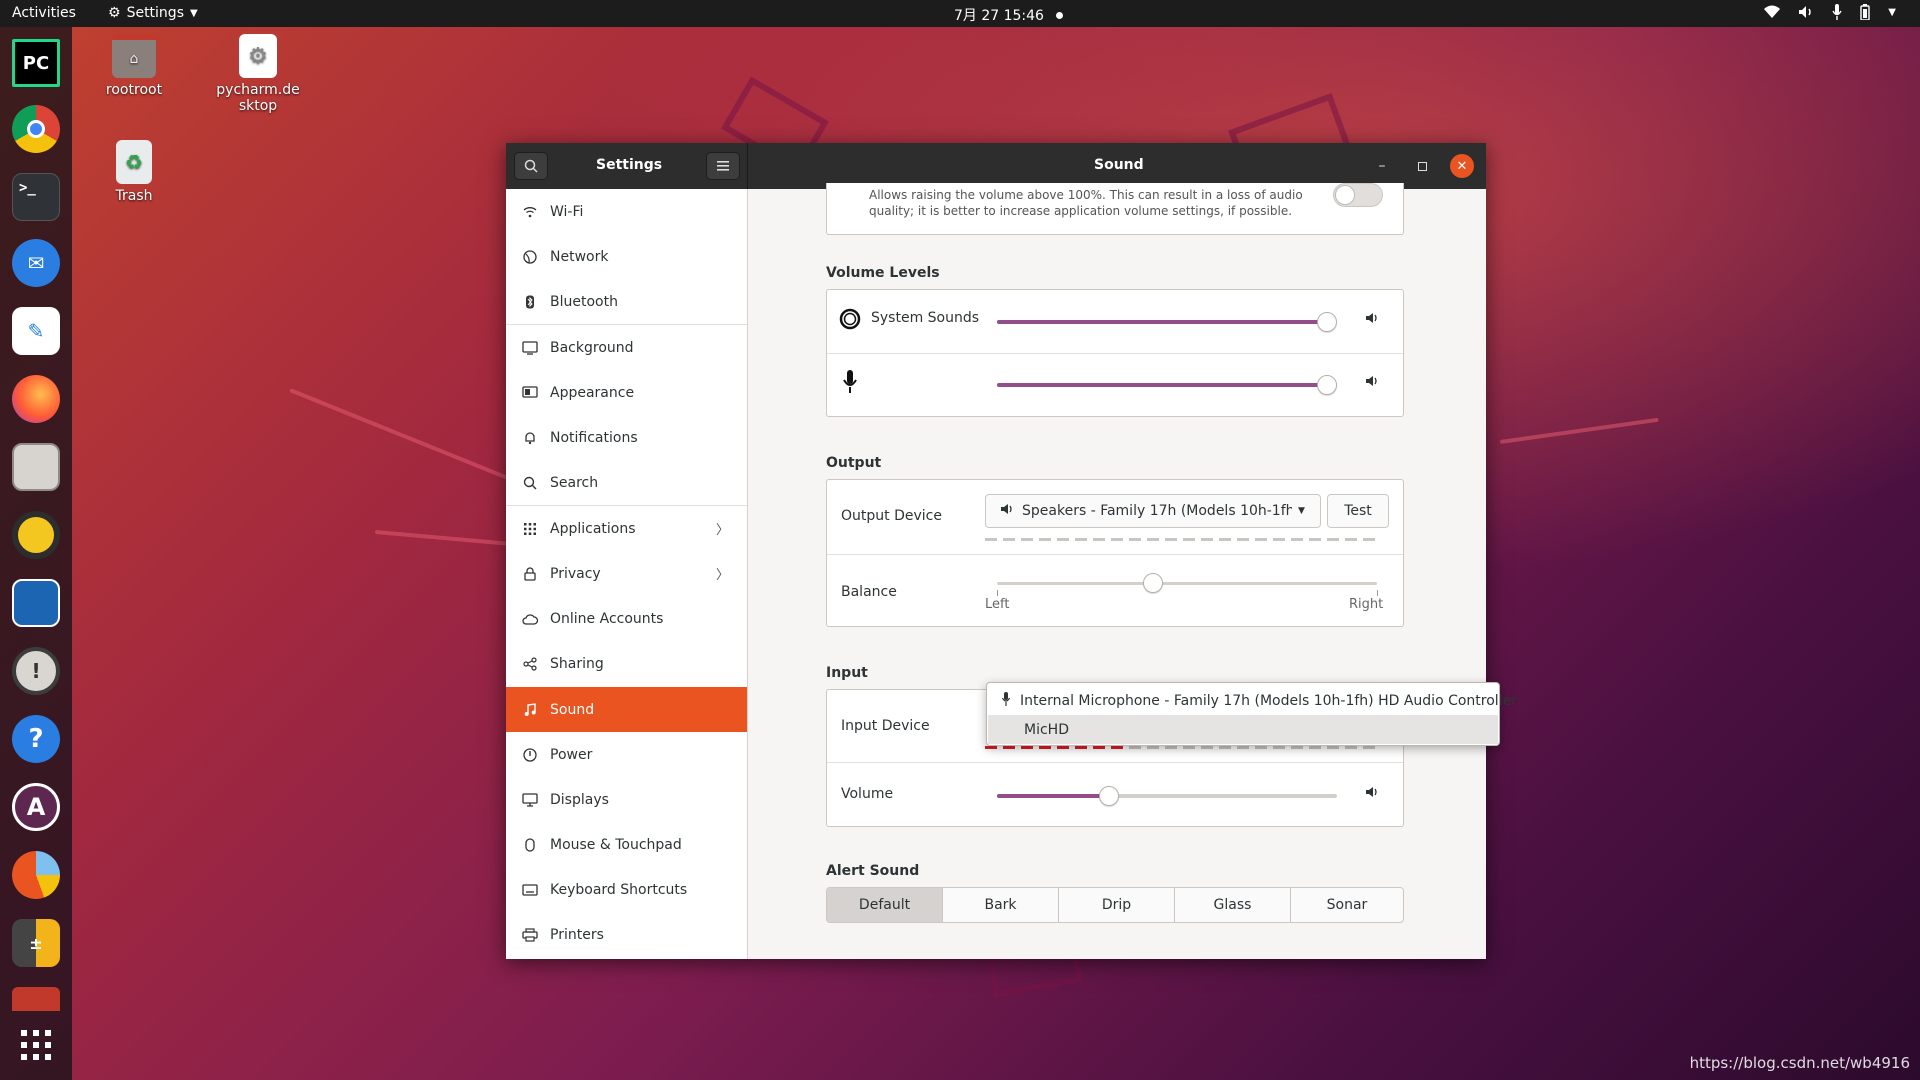 This screenshot has height=1080, width=1920. What do you see at coordinates (626, 709) in the screenshot?
I see `sidebar-item-sound: Sound` at bounding box center [626, 709].